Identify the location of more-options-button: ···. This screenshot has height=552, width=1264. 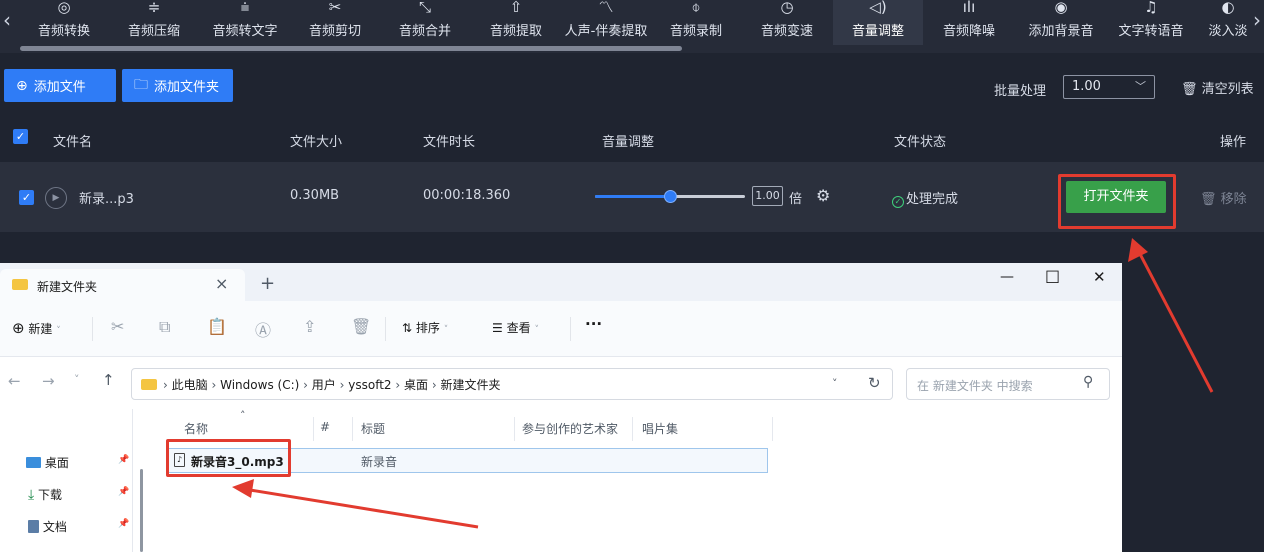
(593, 324).